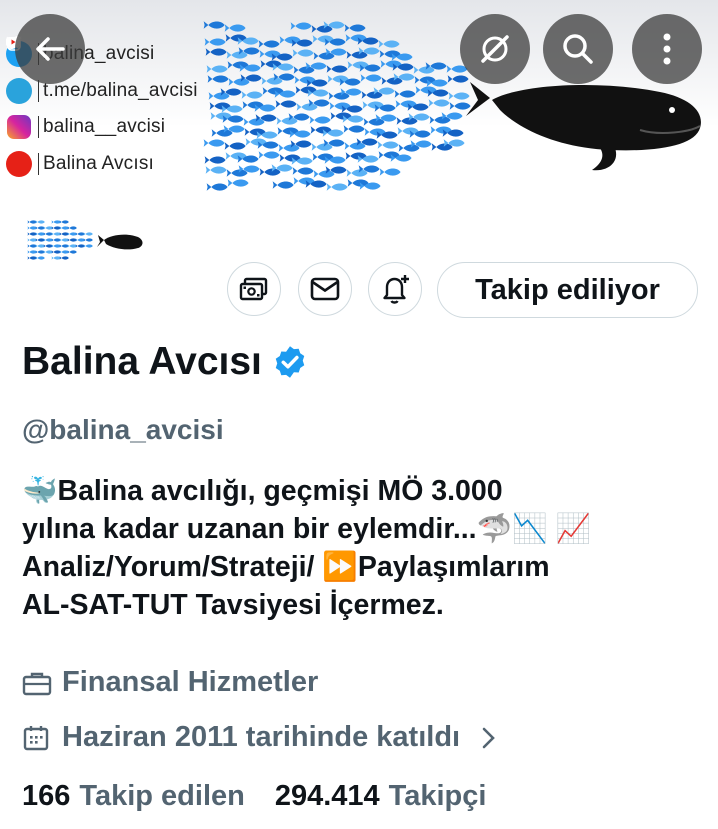 The height and width of the screenshot is (829, 718). What do you see at coordinates (19, 70) in the screenshot?
I see `telegram-icon` at bounding box center [19, 70].